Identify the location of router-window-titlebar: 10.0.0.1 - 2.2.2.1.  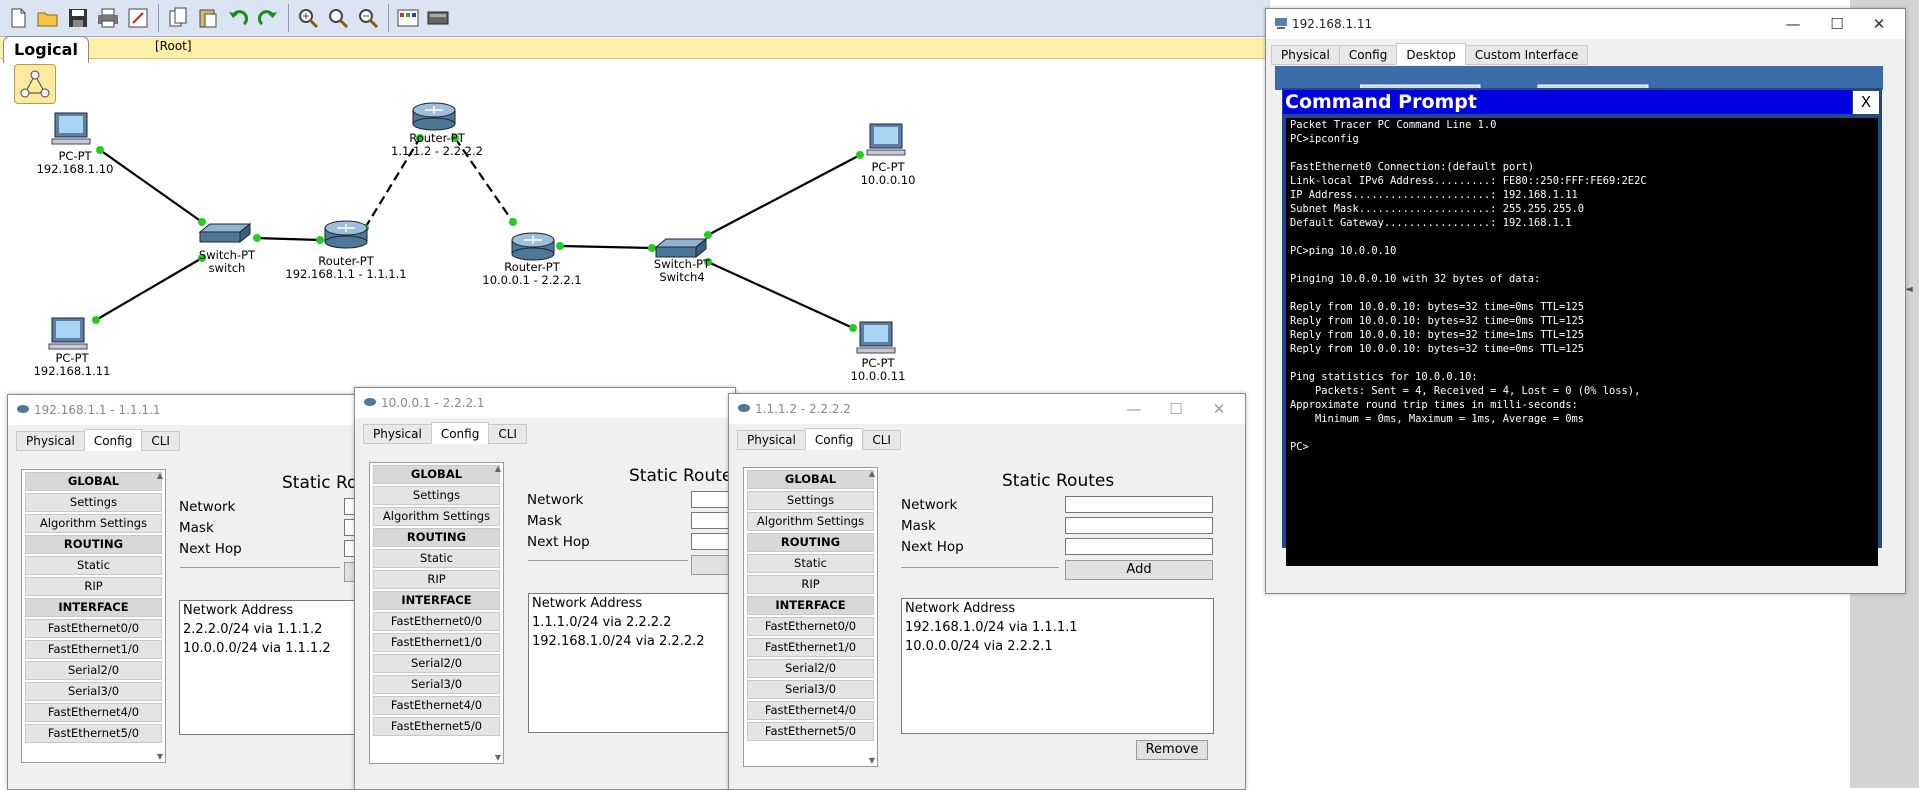
(545, 403).